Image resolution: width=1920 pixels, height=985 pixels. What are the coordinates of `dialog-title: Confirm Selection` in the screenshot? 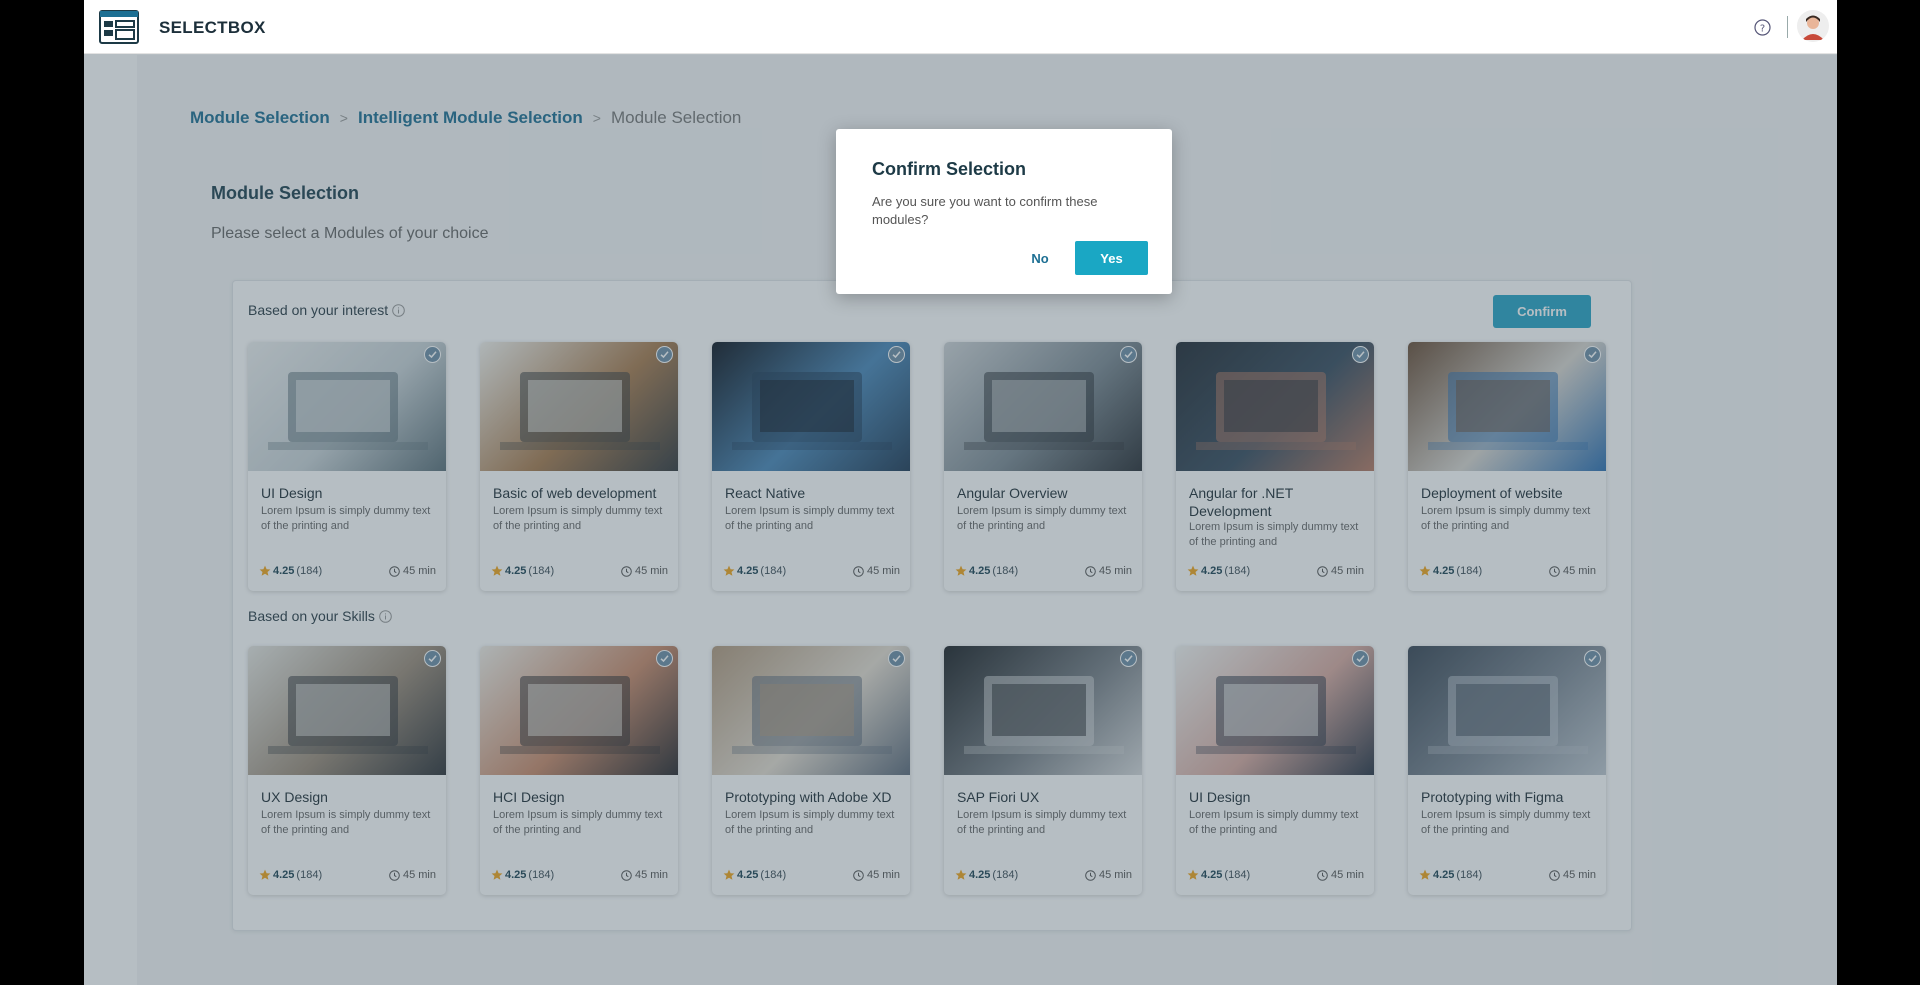 It's located at (949, 169).